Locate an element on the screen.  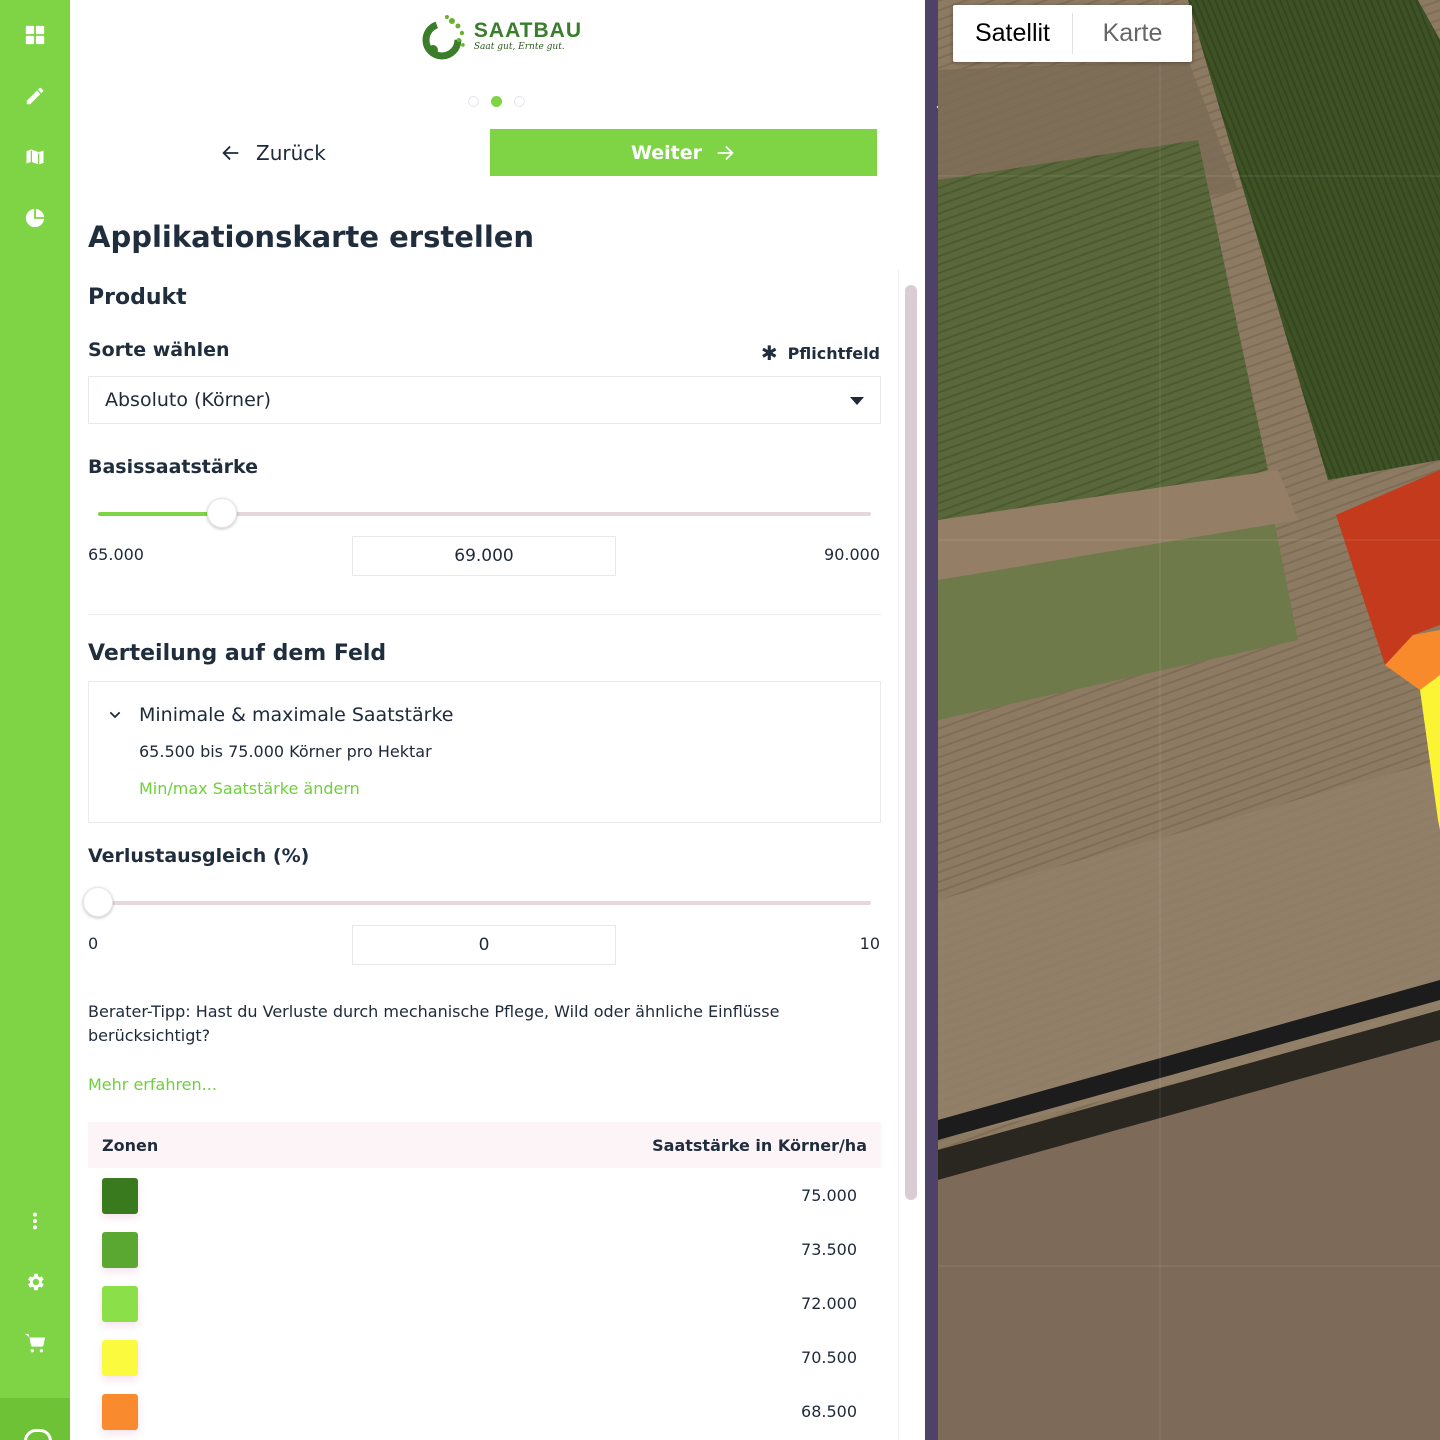
nav-settings-button is located at coordinates (35, 1282).